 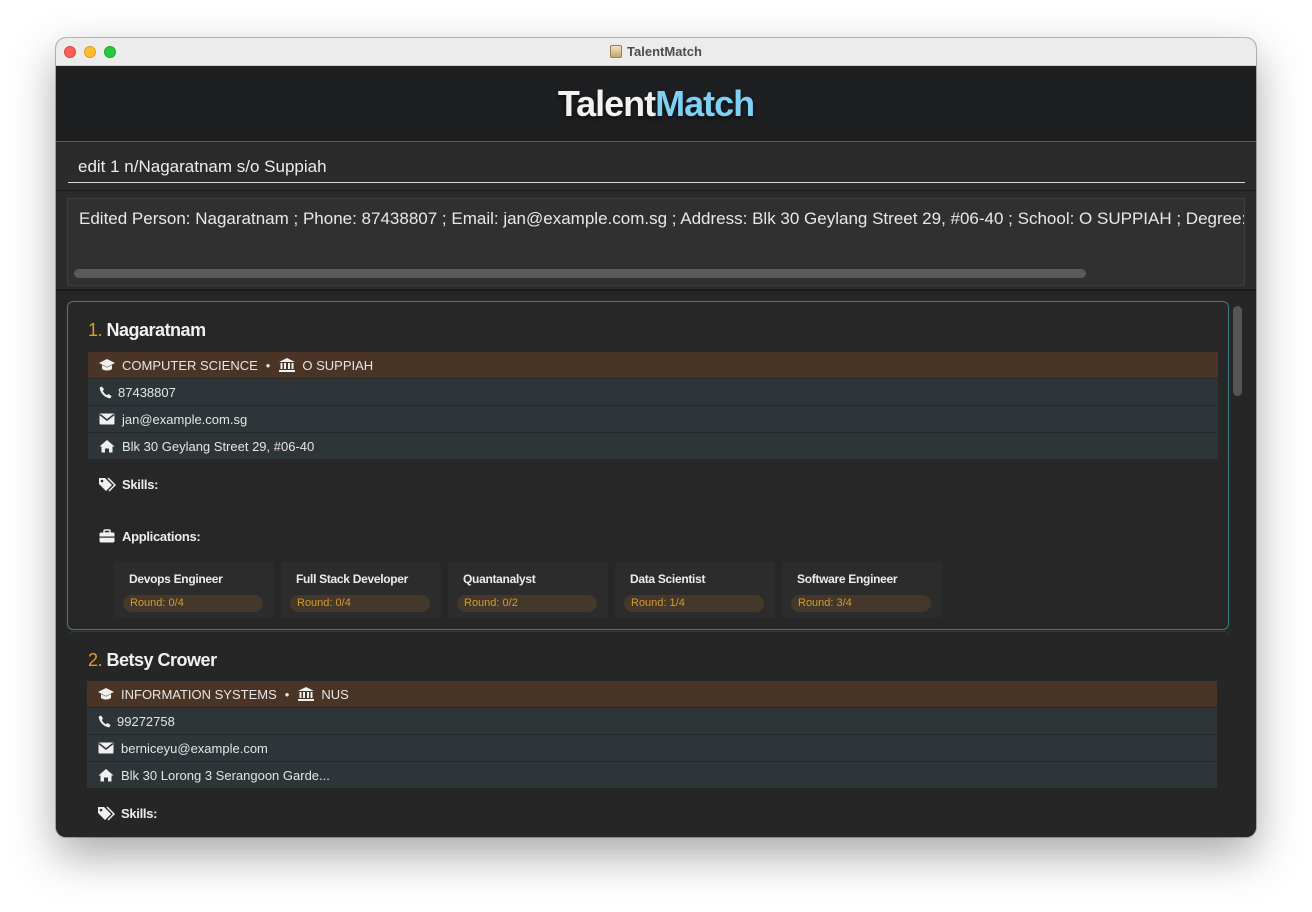 I want to click on education-row: COMPUTER SCIENCE • O SUPPIAH, so click(x=653, y=365).